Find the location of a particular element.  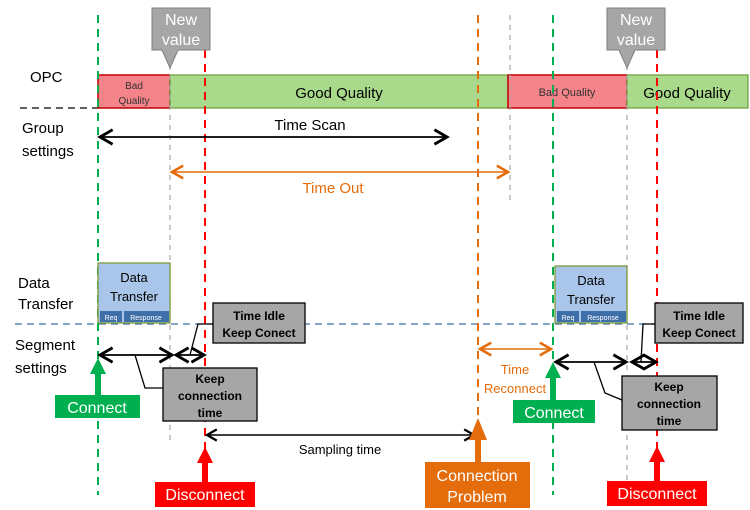

data-transfer-text: Data is located at coordinates (134, 277).